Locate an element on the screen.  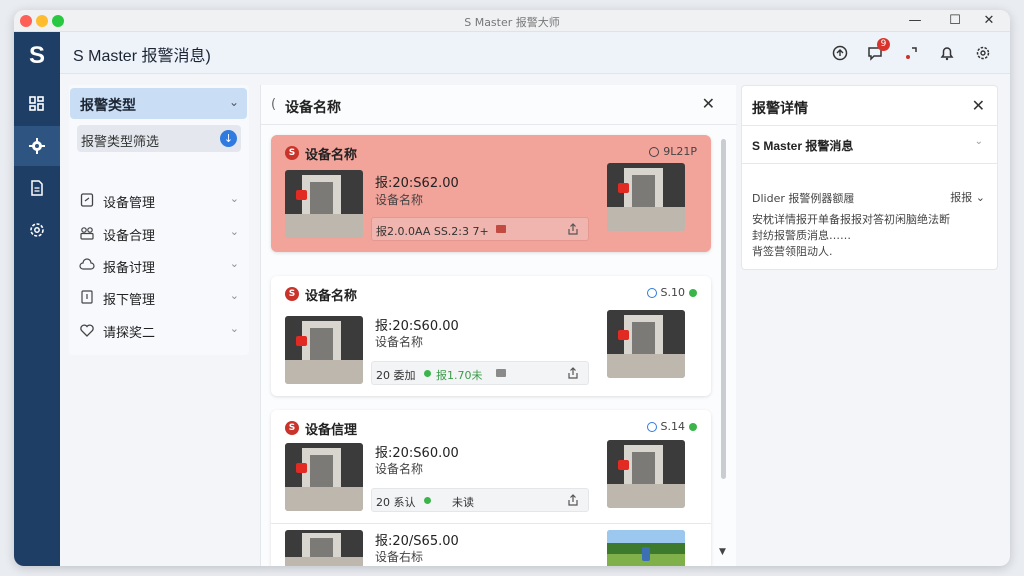
alarm-type-dropdown: 报警类型 ⌄ is located at coordinates (158, 103).